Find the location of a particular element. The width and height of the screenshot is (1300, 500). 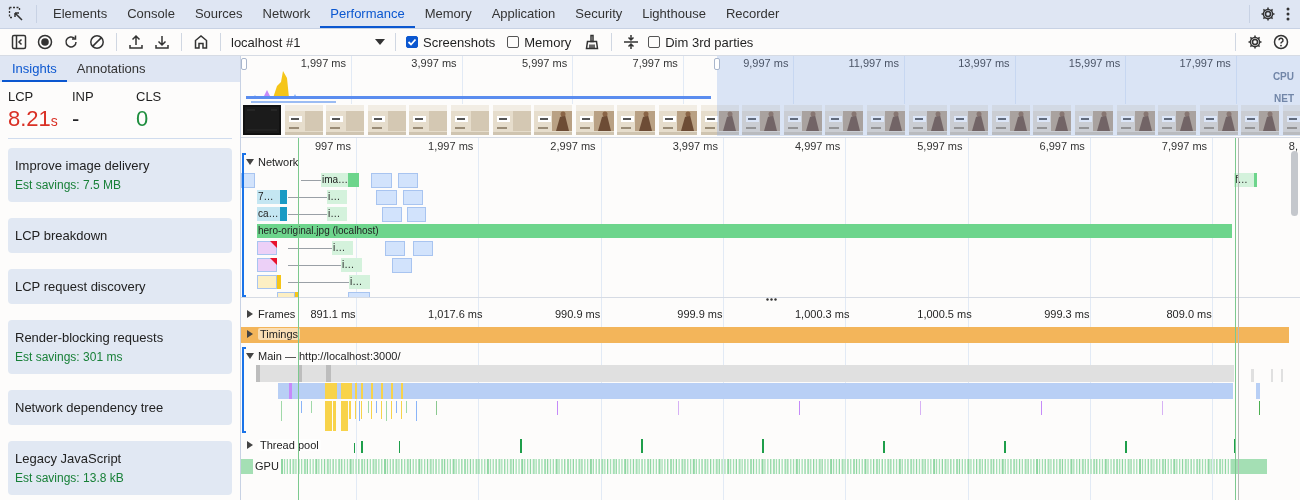

metric-name: INP is located at coordinates (83, 96).